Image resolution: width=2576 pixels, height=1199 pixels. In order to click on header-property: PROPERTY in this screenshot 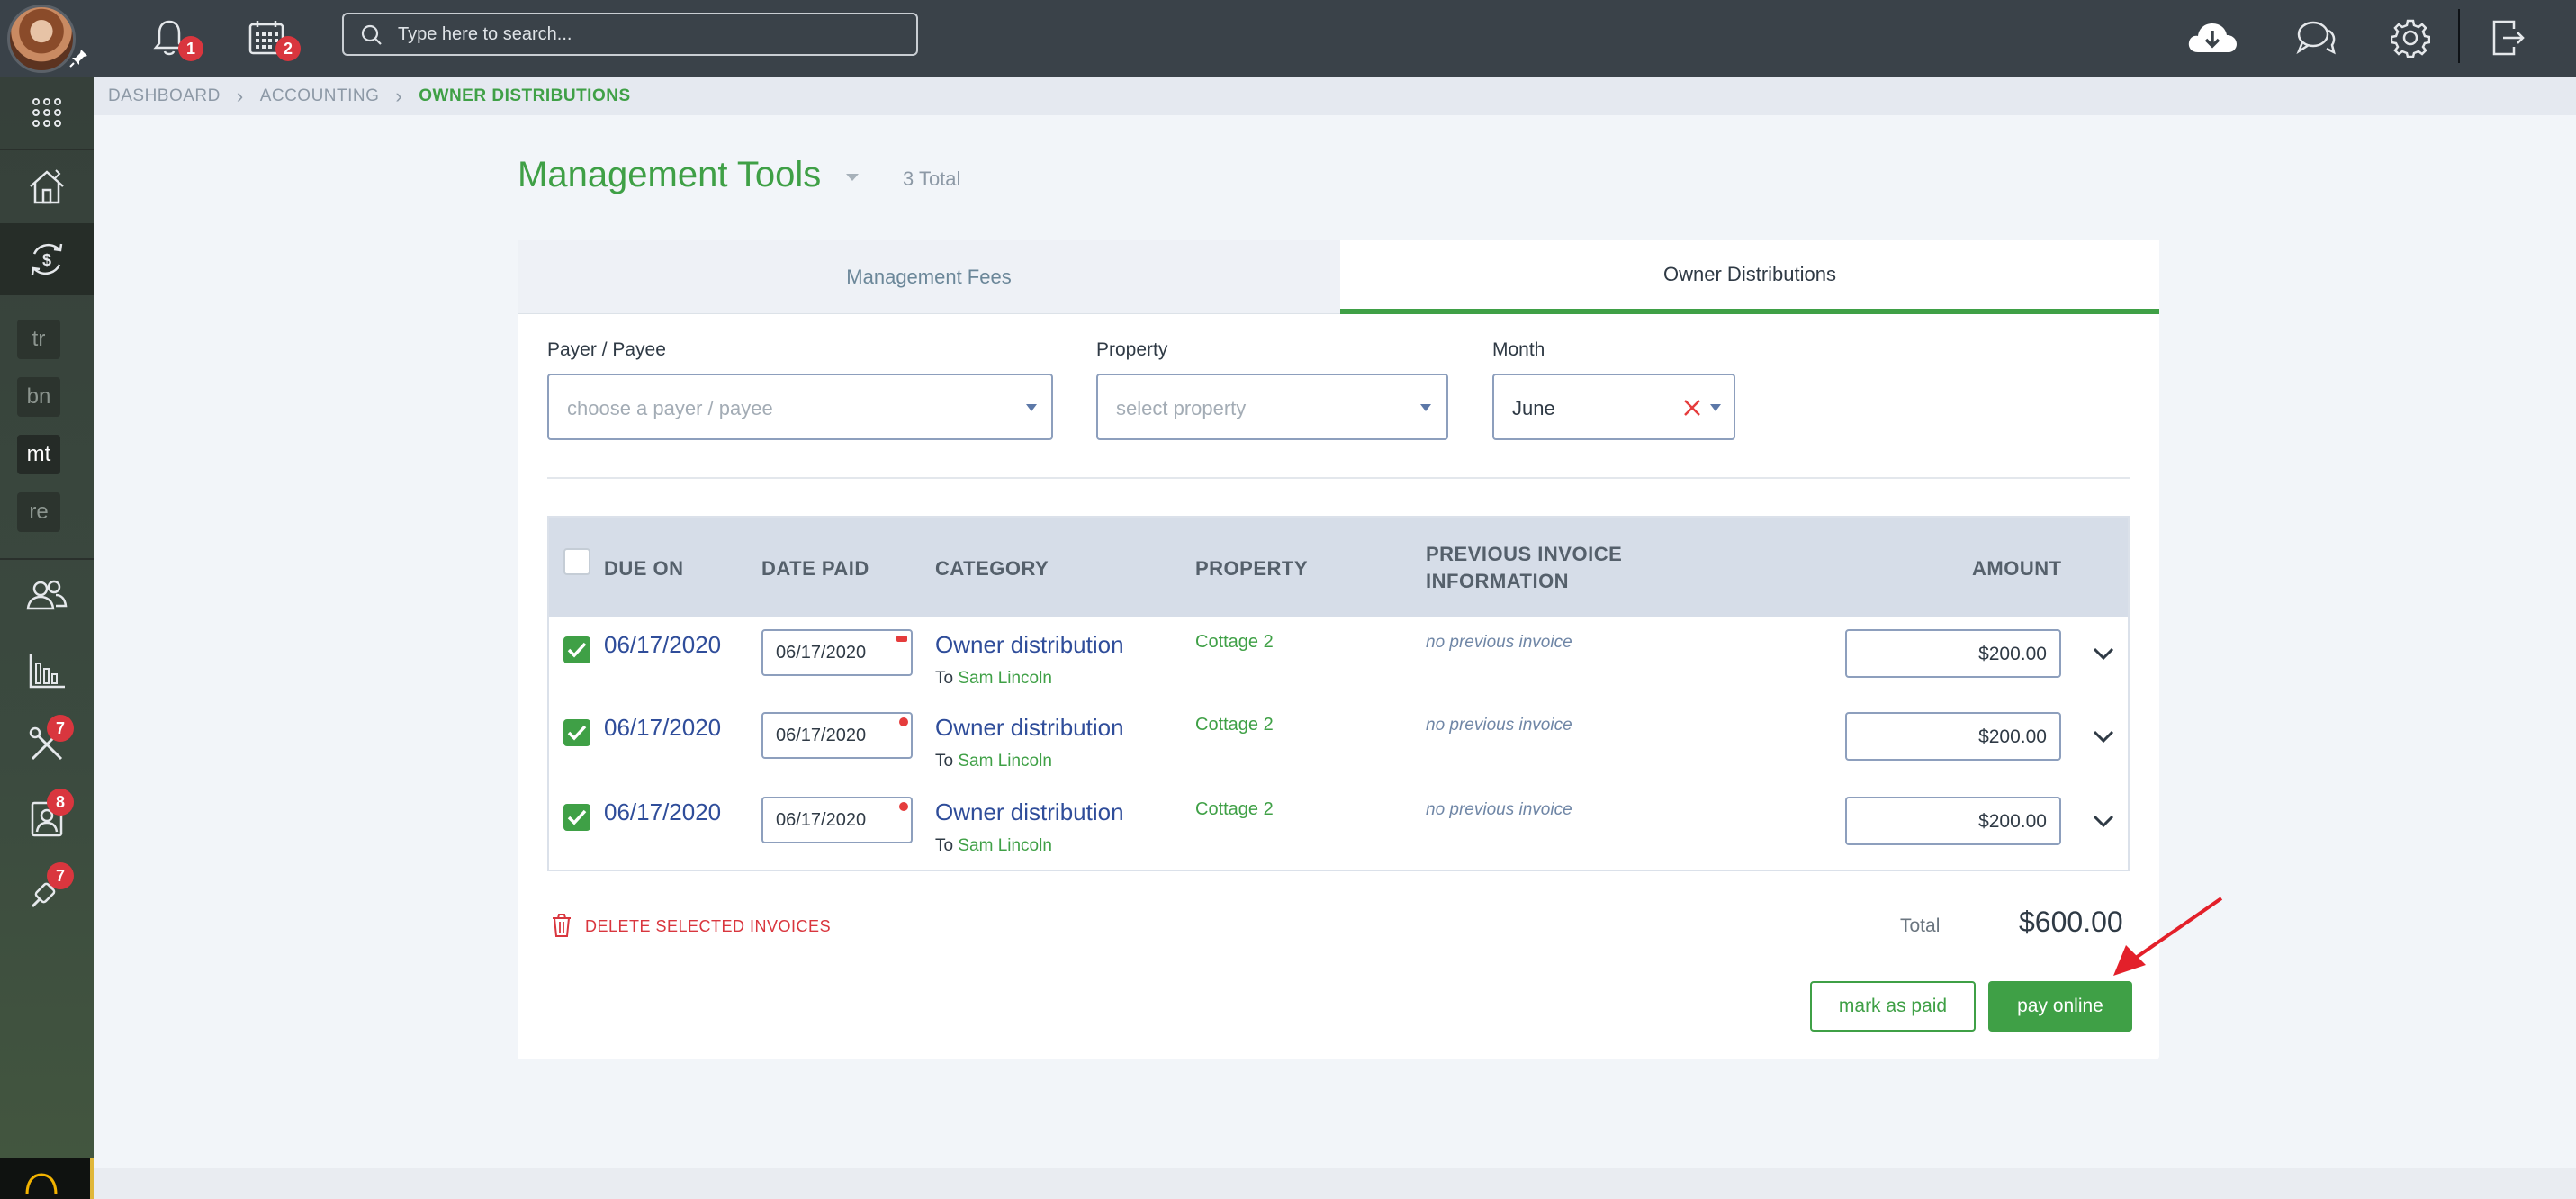, I will do `click(1251, 569)`.